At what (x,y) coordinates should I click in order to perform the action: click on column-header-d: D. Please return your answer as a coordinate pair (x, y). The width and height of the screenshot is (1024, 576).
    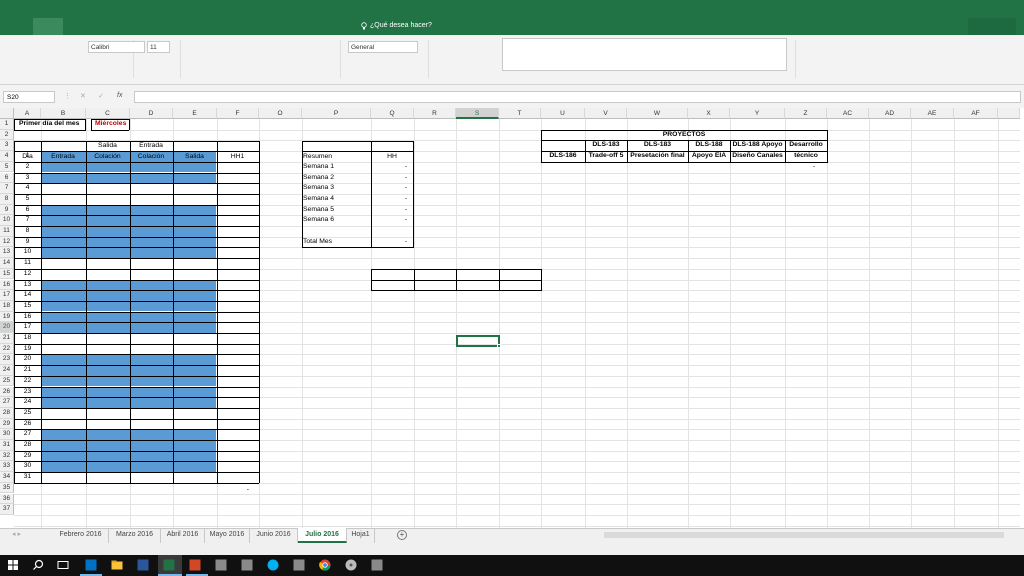
    Looking at the image, I should click on (151, 113).